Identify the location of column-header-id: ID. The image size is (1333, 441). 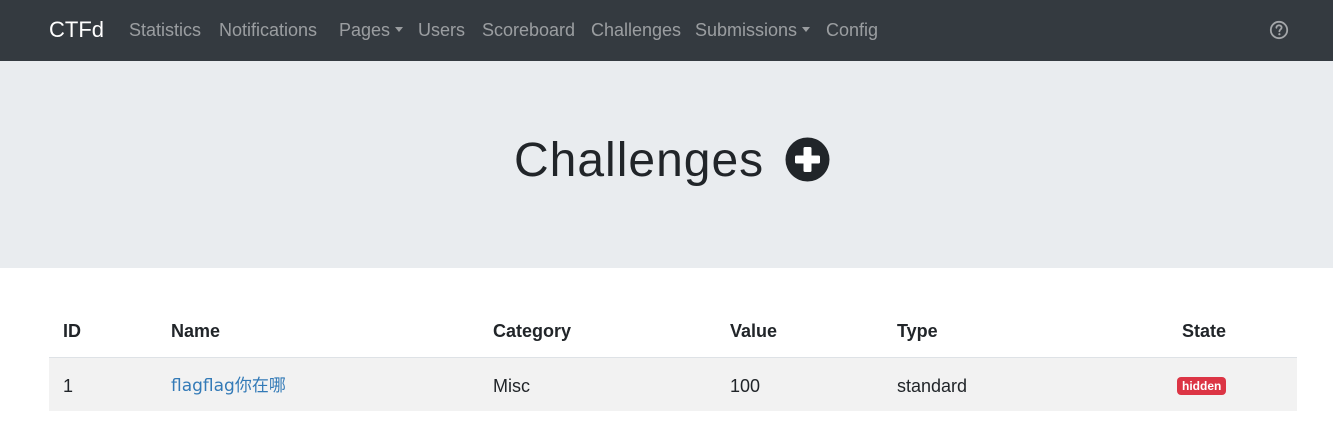
(72, 331).